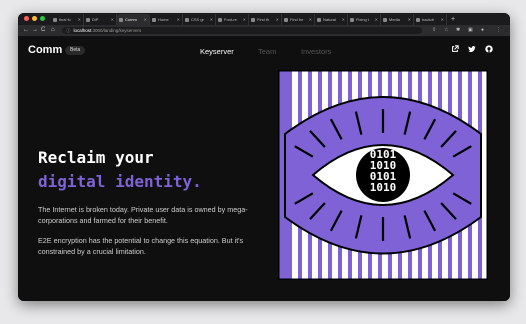 This screenshot has height=324, width=526. What do you see at coordinates (489, 50) in the screenshot?
I see `github-icon` at bounding box center [489, 50].